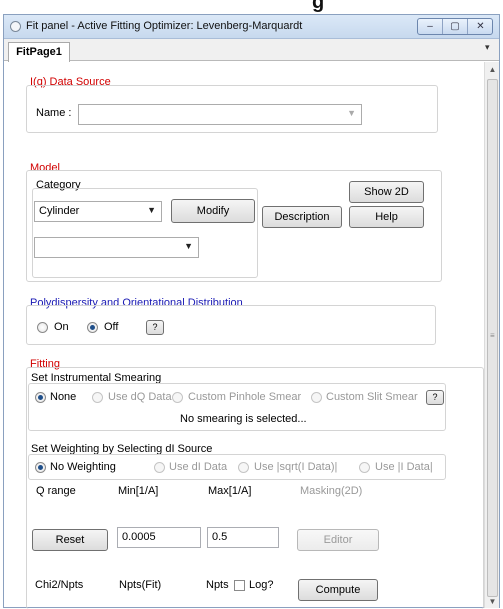  What do you see at coordinates (63, 397) in the screenshot?
I see `smearing-none-label: None` at bounding box center [63, 397].